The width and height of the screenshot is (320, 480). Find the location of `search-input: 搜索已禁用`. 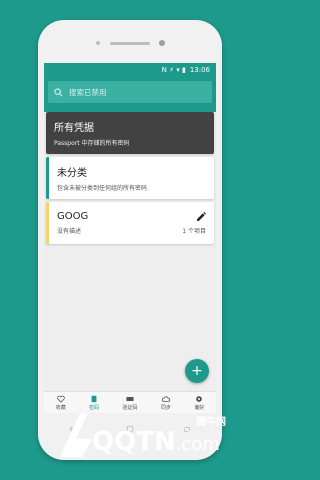

search-input: 搜索已禁用 is located at coordinates (130, 92).